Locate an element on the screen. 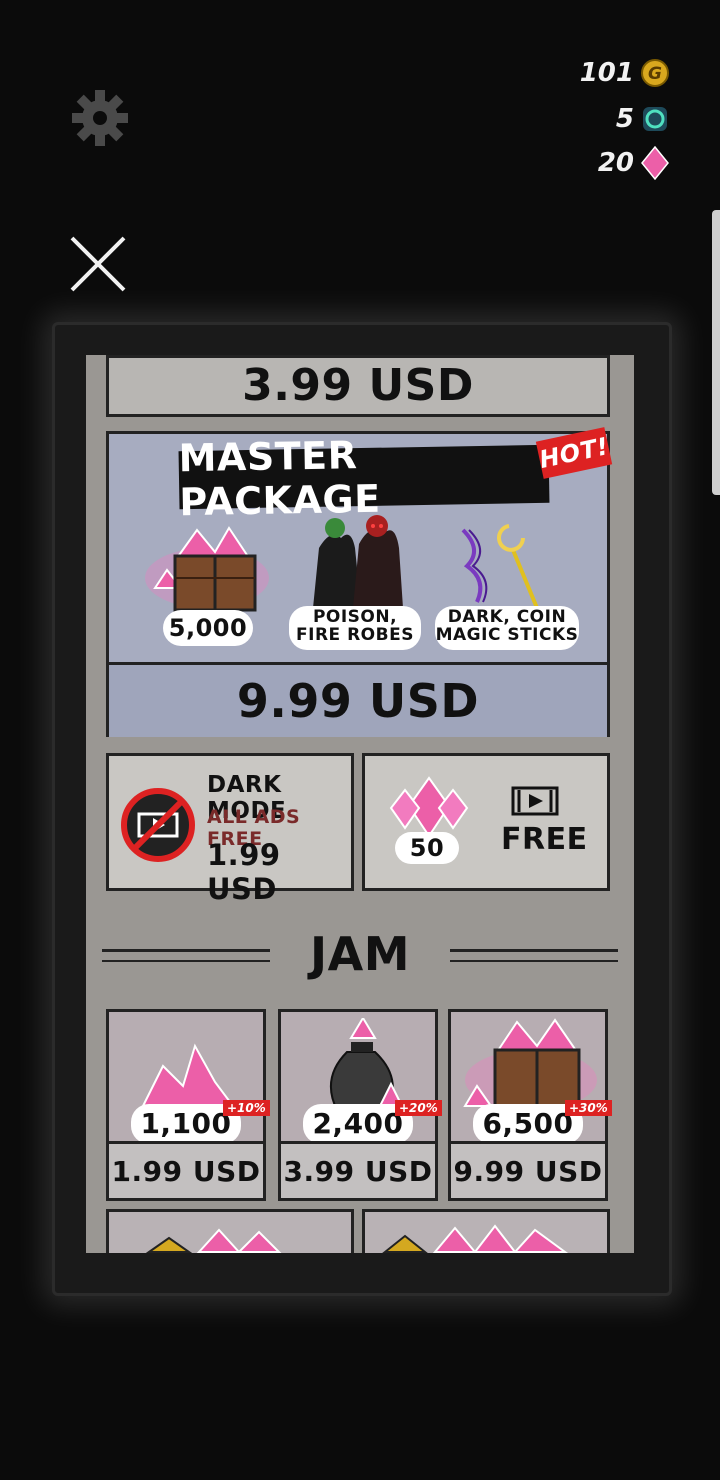 This screenshot has width=720, height=1480. free-gems-amount: 50 is located at coordinates (427, 848).